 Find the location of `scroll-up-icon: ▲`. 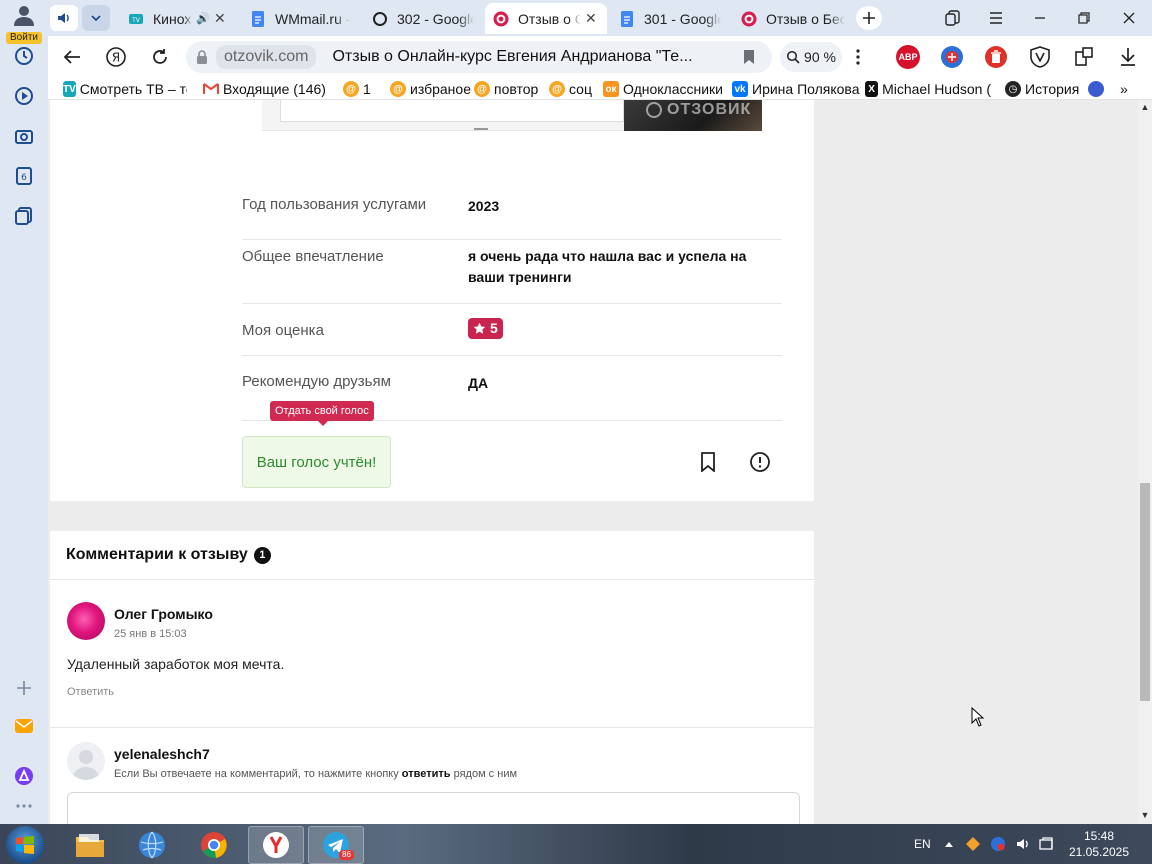

scroll-up-icon: ▲ is located at coordinates (1145, 107).